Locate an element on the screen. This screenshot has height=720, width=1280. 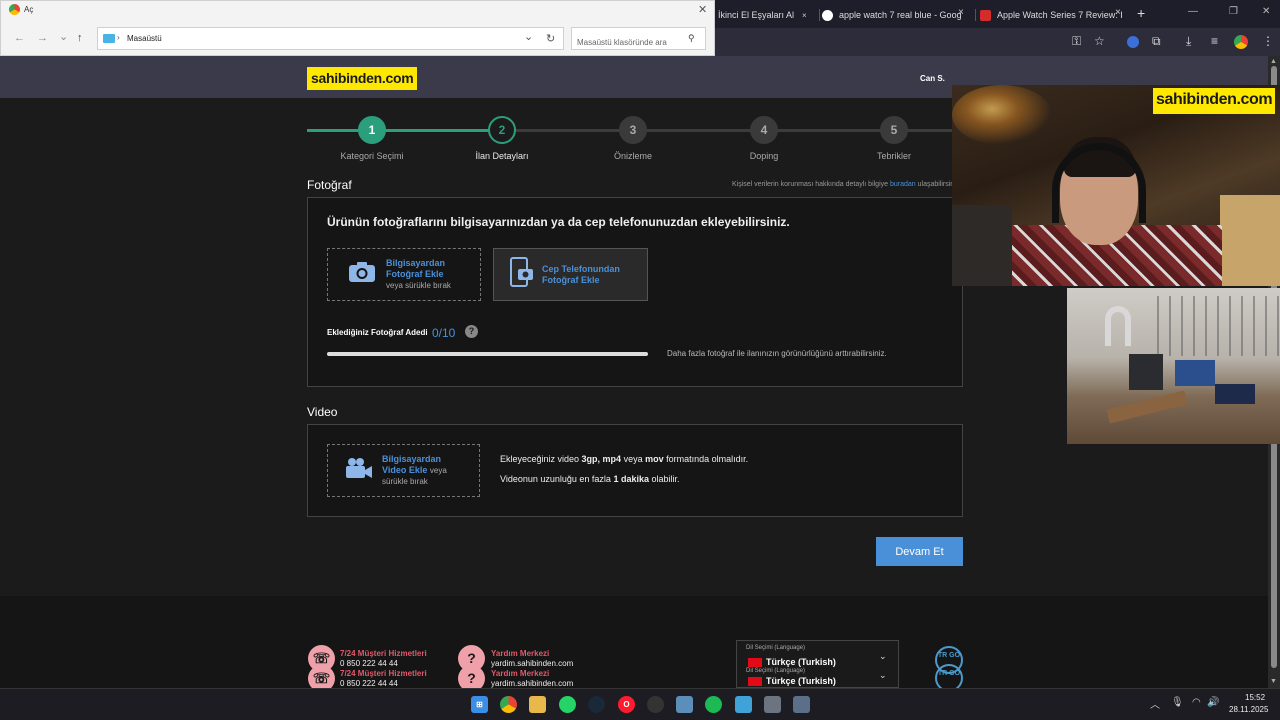
webcam-streamer is located at coordinates (1116, 185).